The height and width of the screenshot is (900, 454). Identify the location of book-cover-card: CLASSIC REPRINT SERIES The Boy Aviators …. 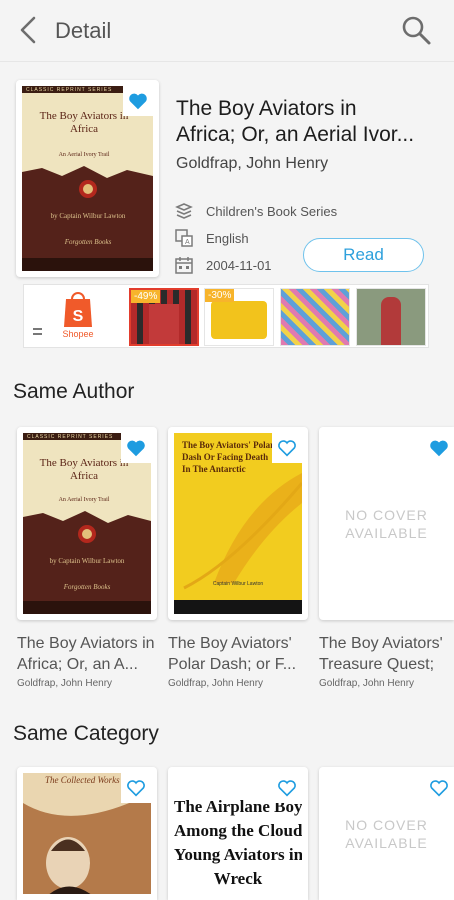
(87, 178).